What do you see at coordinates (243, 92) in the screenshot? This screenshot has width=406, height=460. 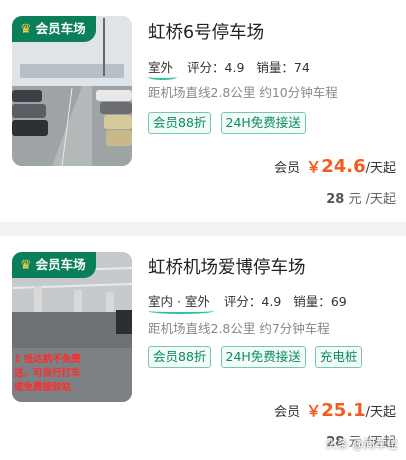 I see `distance-text: 距机场直线2.8公里 约10分钟车程` at bounding box center [243, 92].